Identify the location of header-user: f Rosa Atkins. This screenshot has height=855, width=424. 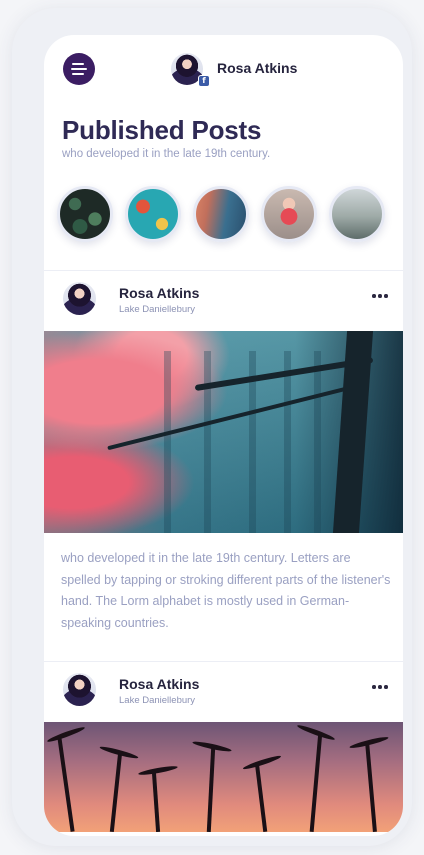
(246, 70).